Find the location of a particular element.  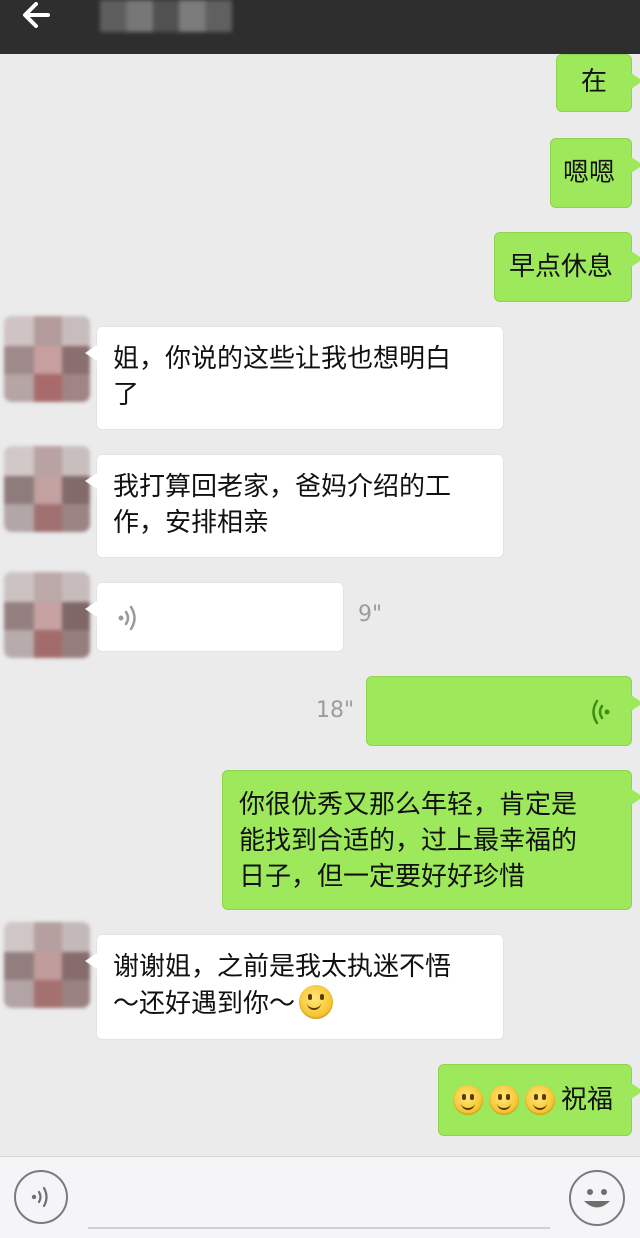

message-text: 祝福 is located at coordinates (587, 1100).